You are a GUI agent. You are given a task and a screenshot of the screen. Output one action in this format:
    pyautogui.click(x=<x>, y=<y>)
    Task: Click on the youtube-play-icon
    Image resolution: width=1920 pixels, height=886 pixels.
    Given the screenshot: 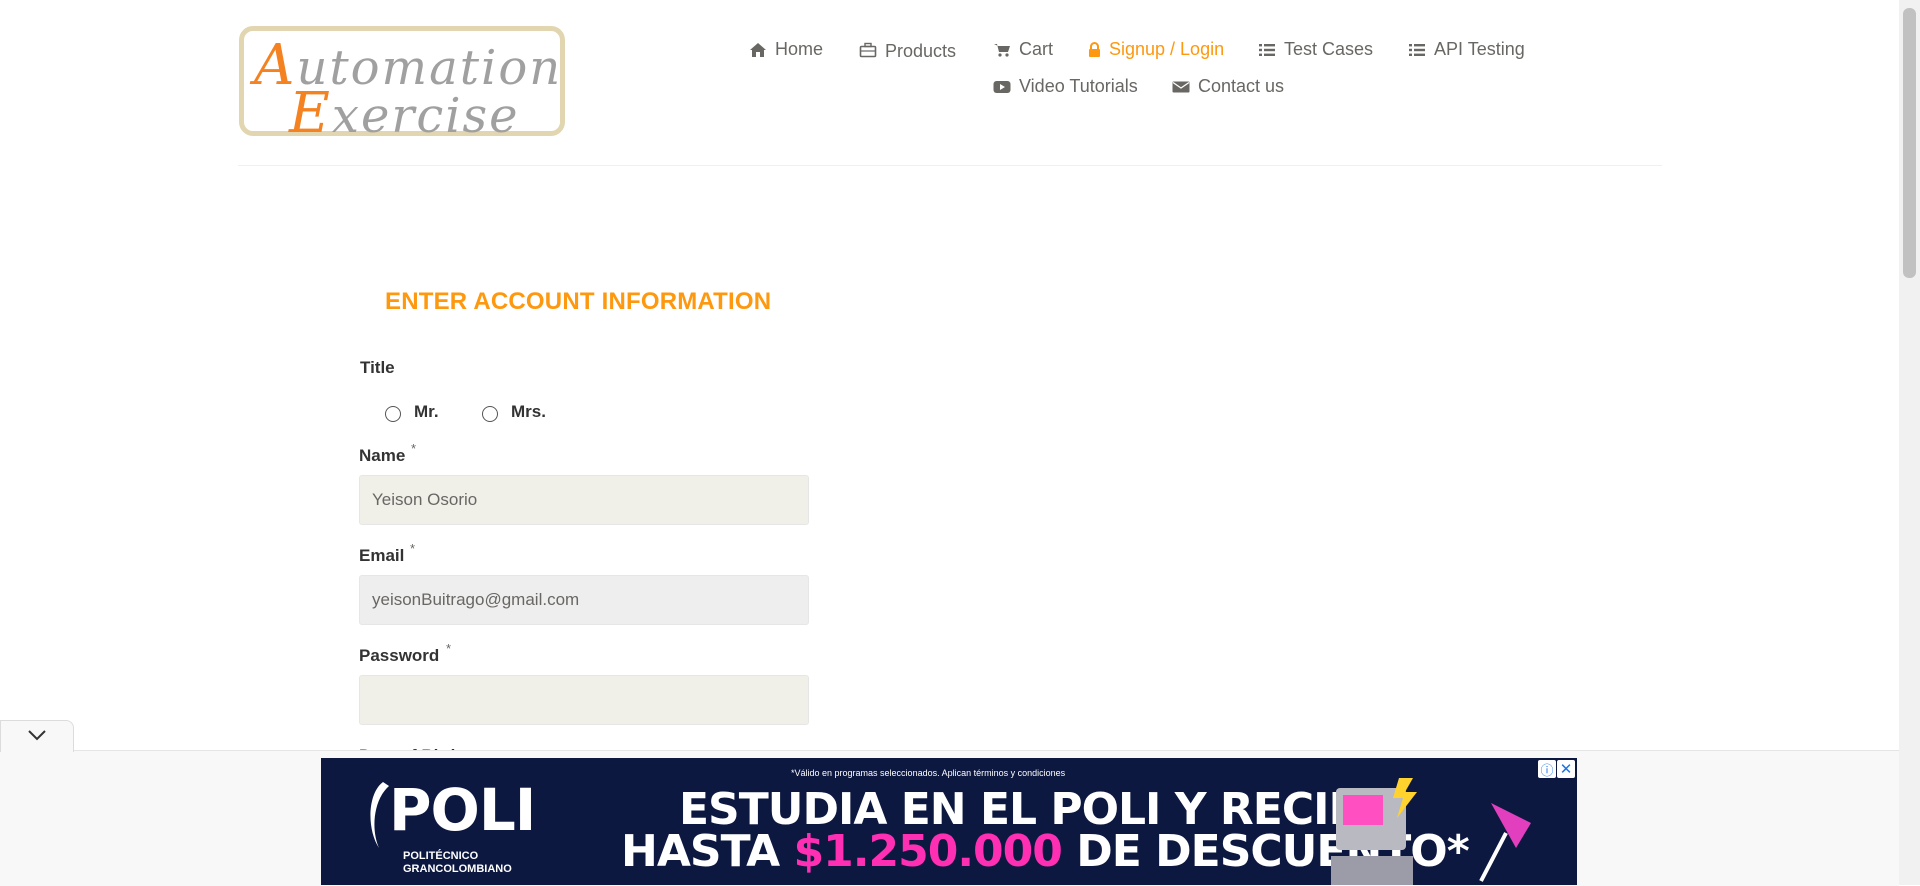 What is the action you would take?
    pyautogui.click(x=1002, y=87)
    